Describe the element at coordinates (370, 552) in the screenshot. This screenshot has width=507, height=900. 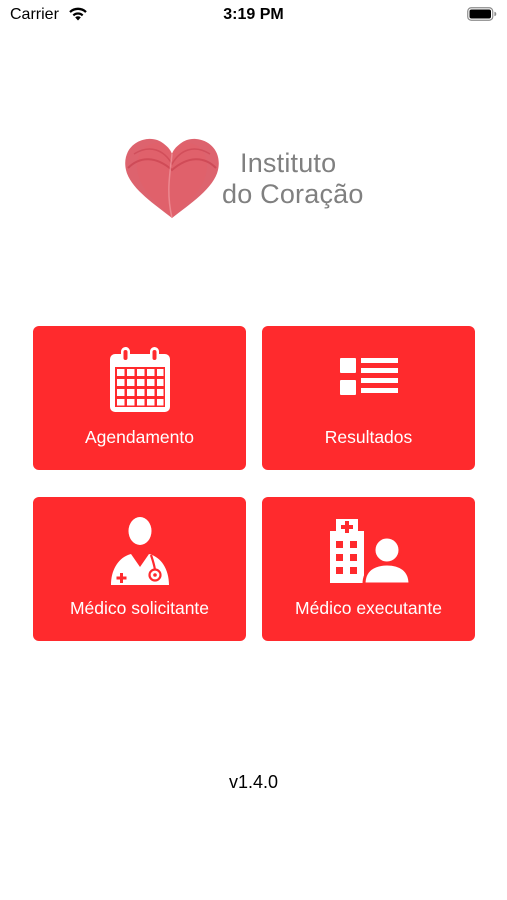
I see `hospital-user-icon` at that location.